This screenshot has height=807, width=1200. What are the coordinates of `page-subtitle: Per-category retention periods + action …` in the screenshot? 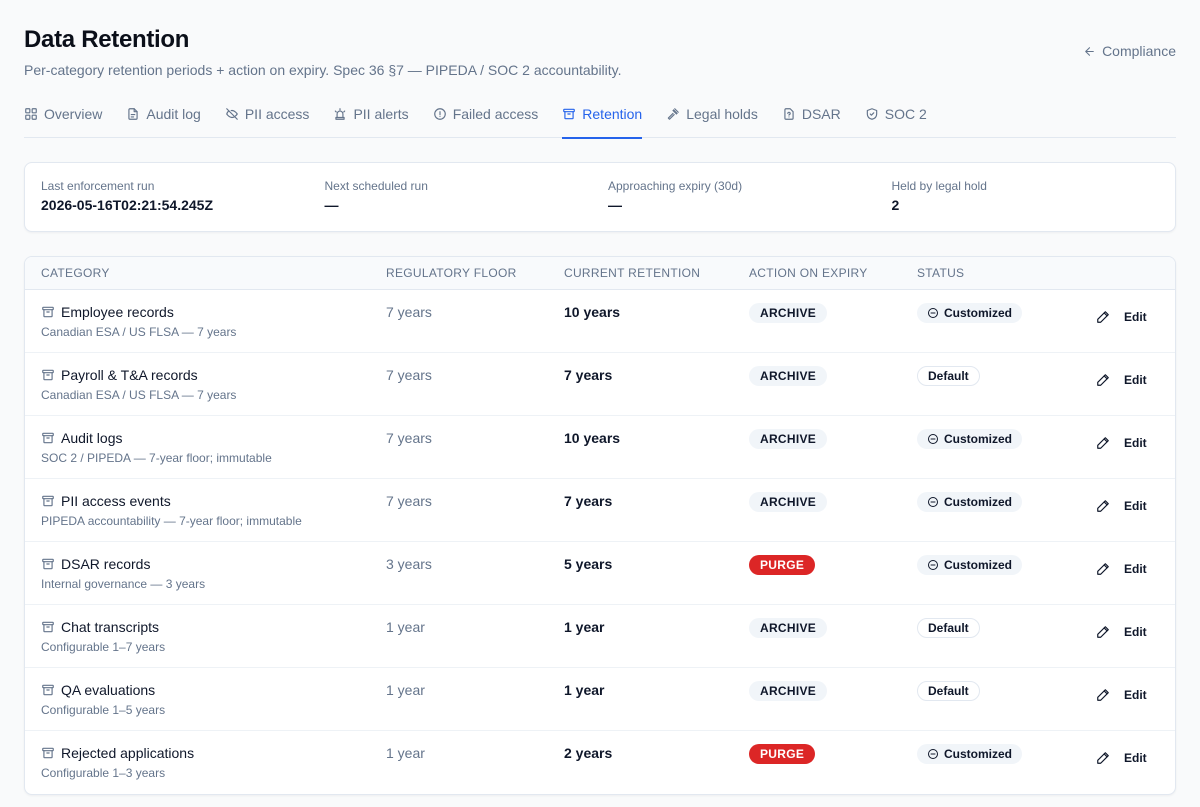 It's located at (323, 70).